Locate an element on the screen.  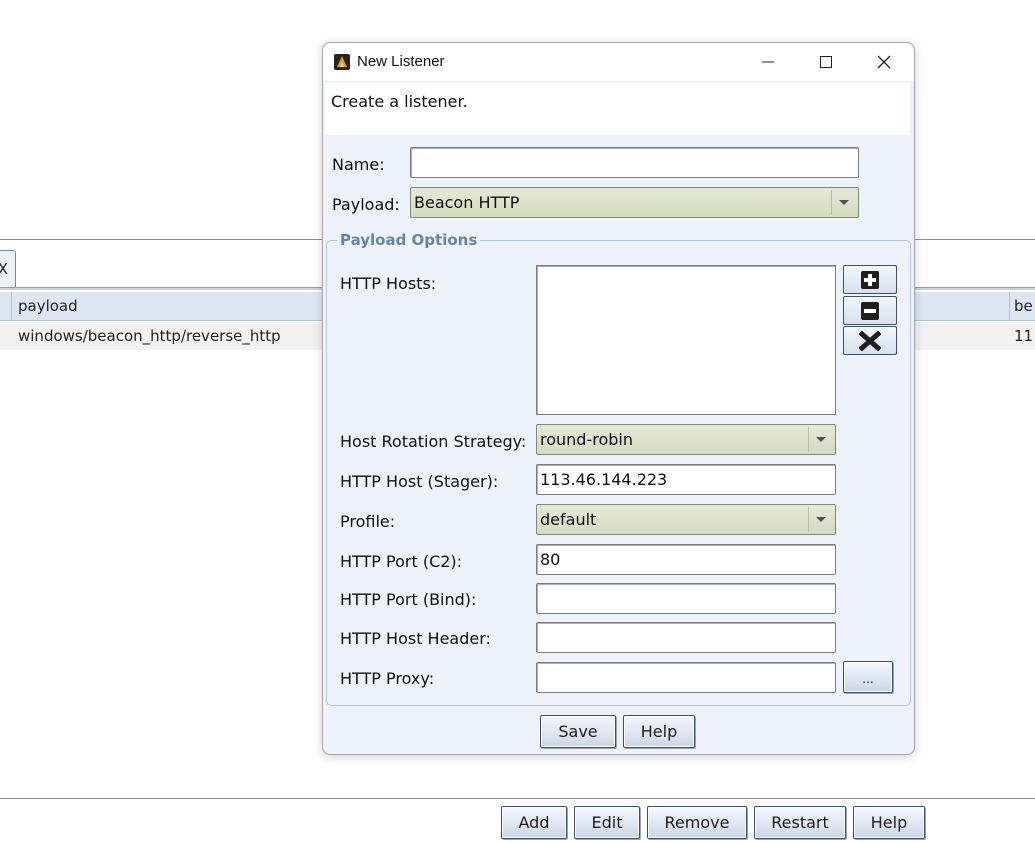
column-header-beacons: be is located at coordinates (1023, 306).